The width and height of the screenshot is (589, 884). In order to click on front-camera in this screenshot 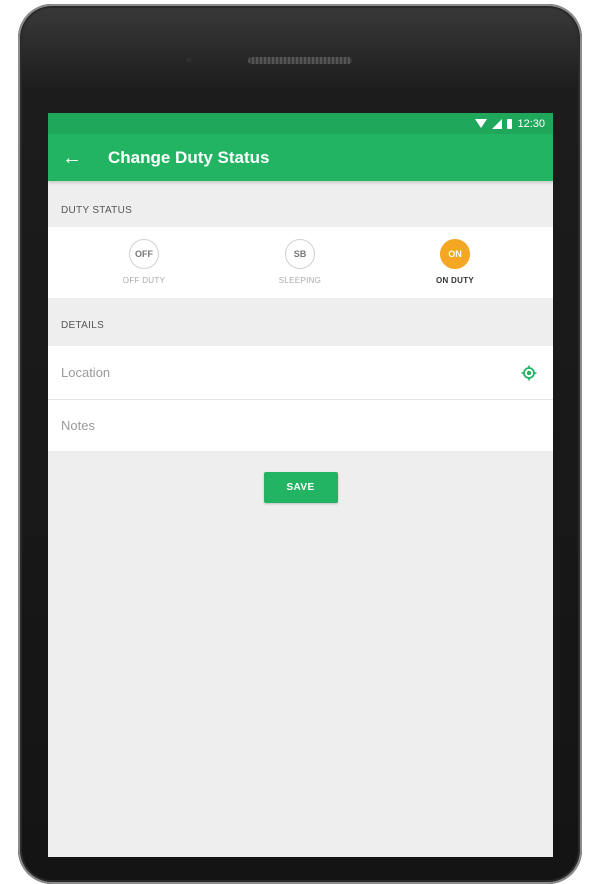, I will do `click(189, 60)`.